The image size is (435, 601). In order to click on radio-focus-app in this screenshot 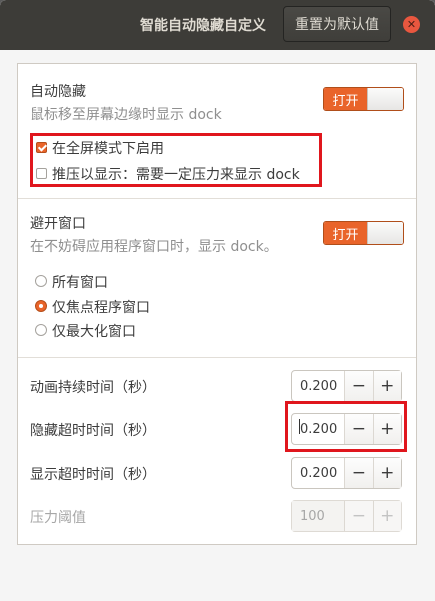, I will do `click(41, 306)`.